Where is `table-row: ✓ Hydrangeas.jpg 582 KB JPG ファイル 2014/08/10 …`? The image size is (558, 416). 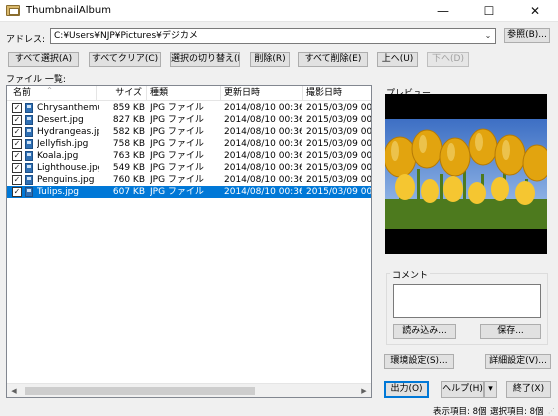
table-row: ✓ Hydrangeas.jpg 582 KB JPG ファイル 2014/08/10 … is located at coordinates (189, 132).